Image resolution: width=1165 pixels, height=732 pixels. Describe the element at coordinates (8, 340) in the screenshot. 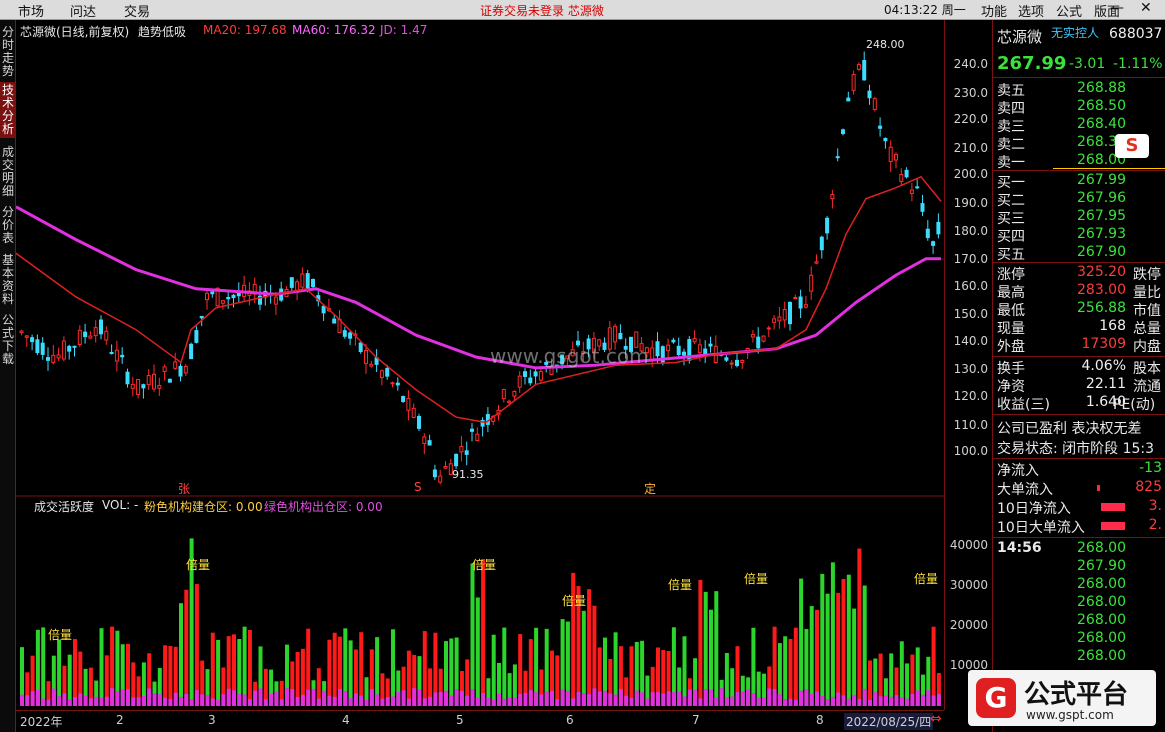

I see `tab-formula-download: 公式下载` at that location.